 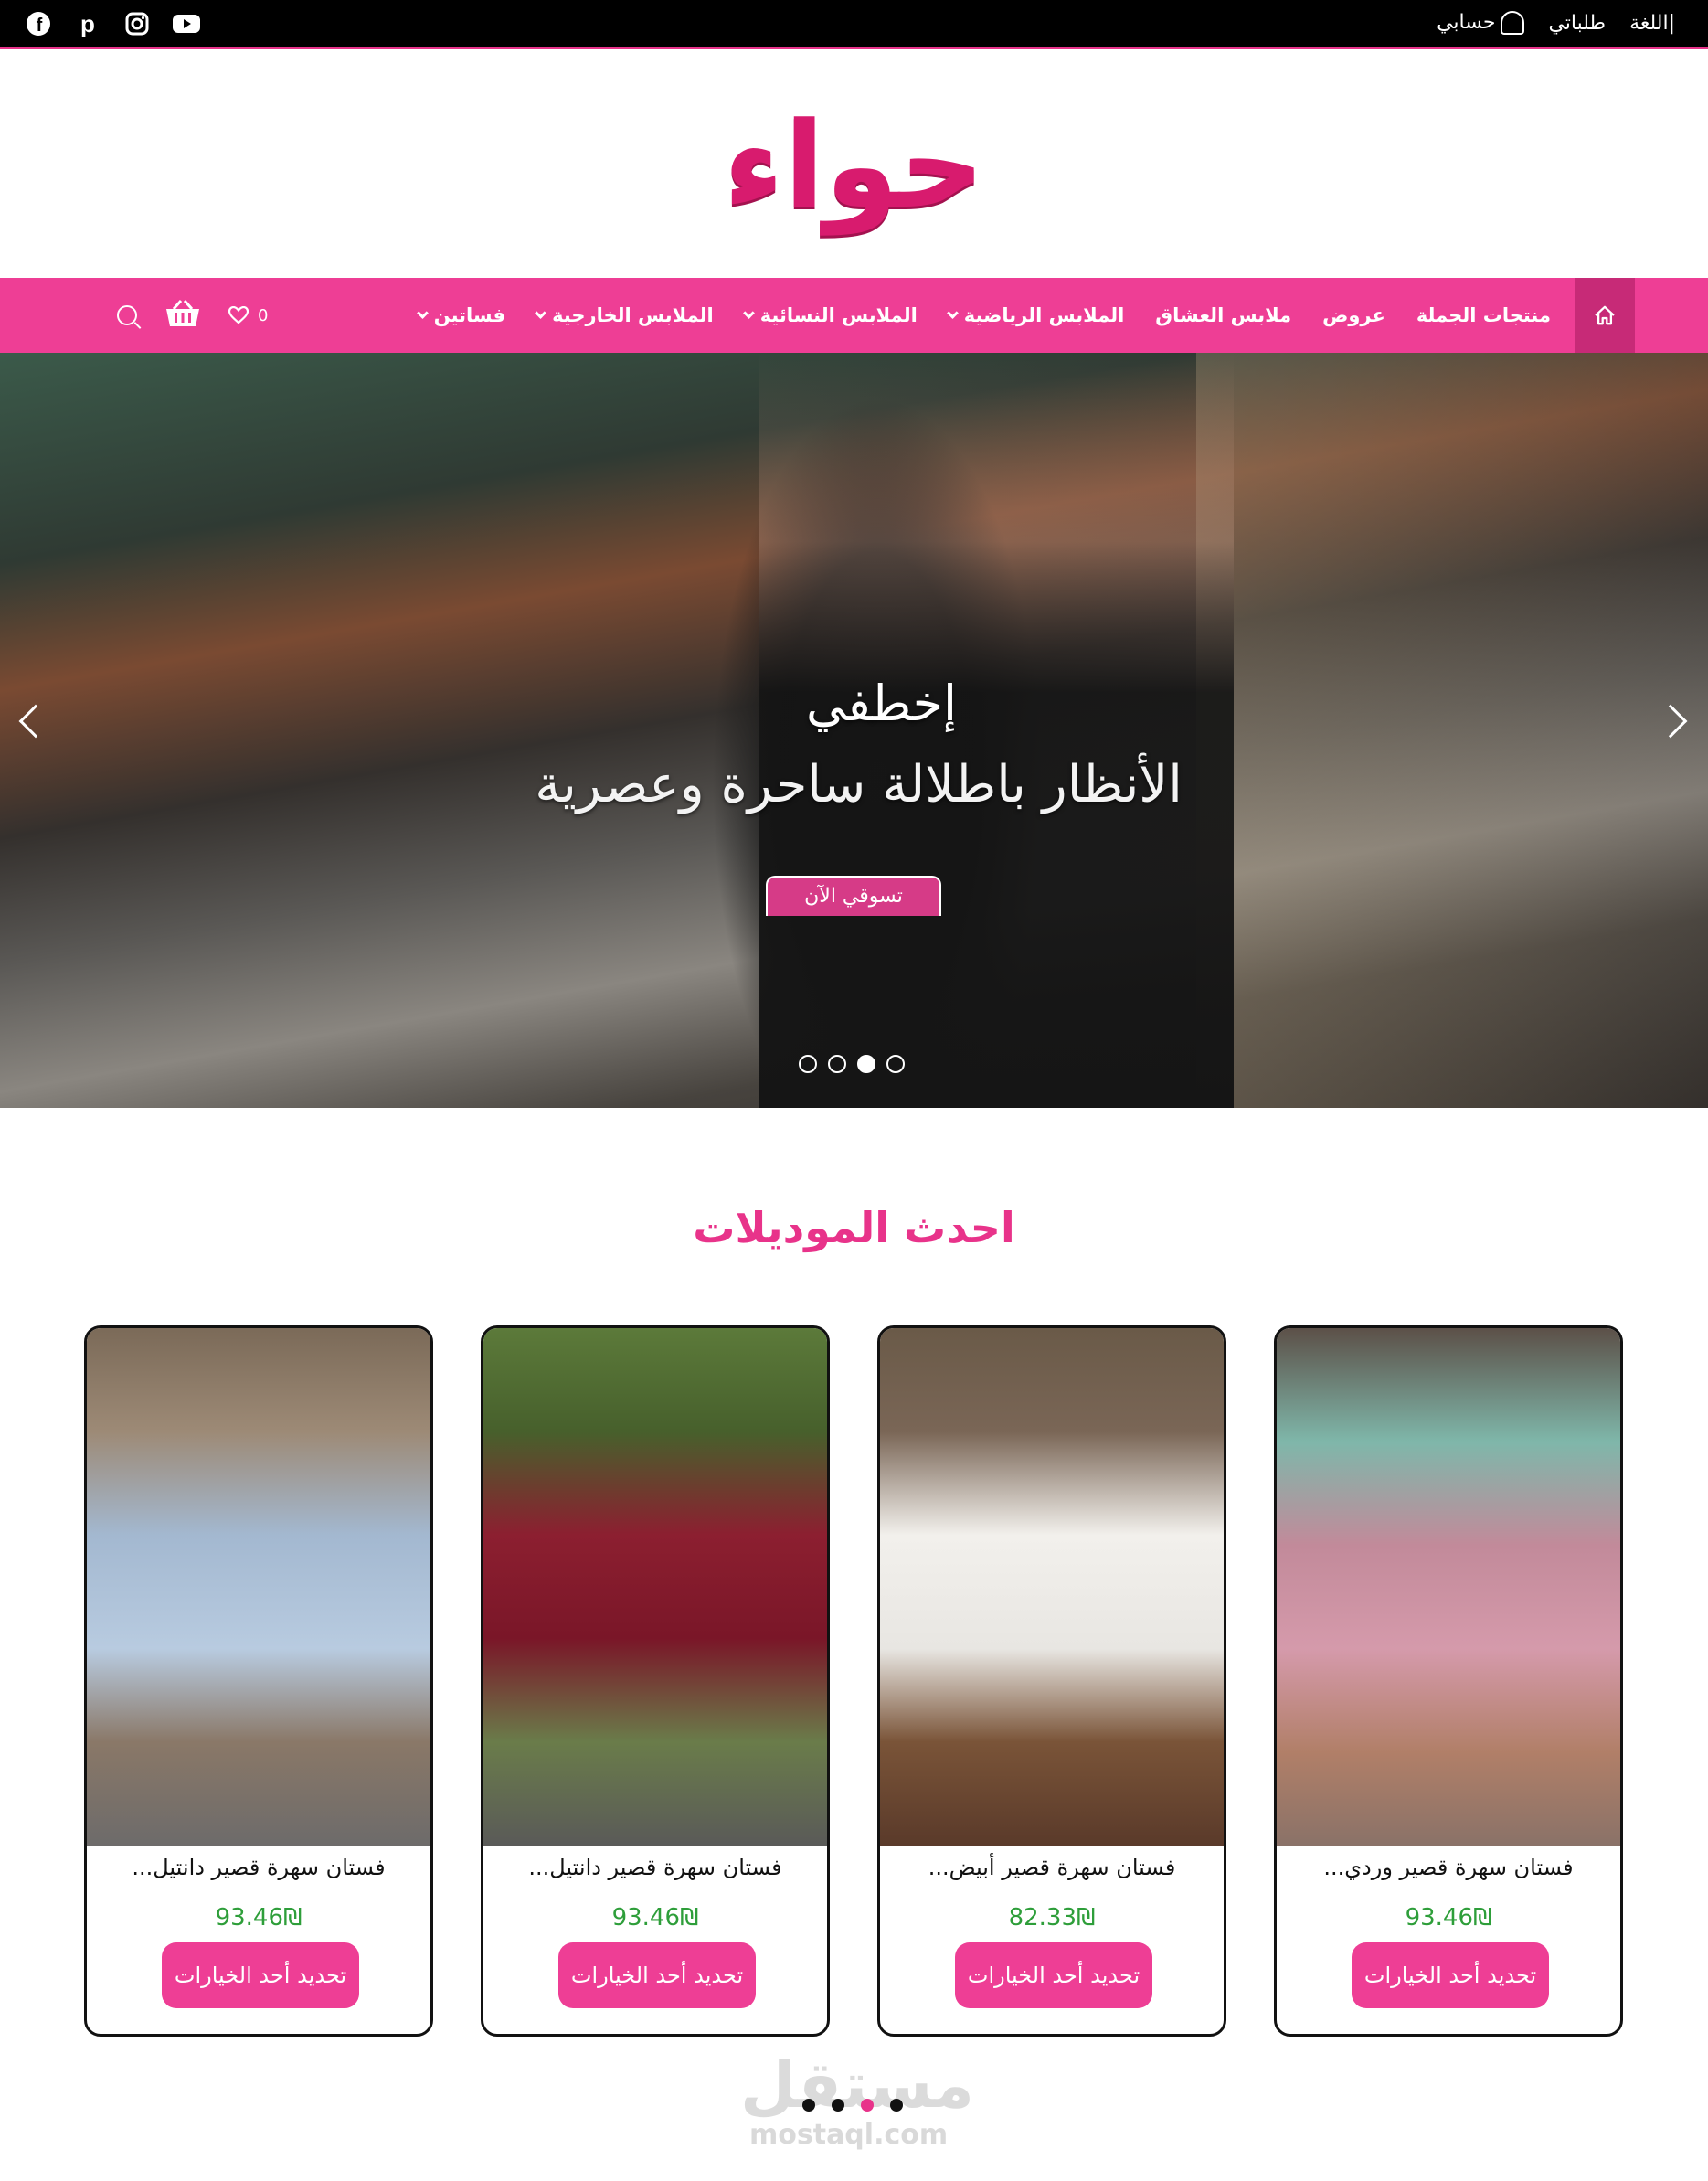 I want to click on language-switch: |اللغة, so click(x=1652, y=23).